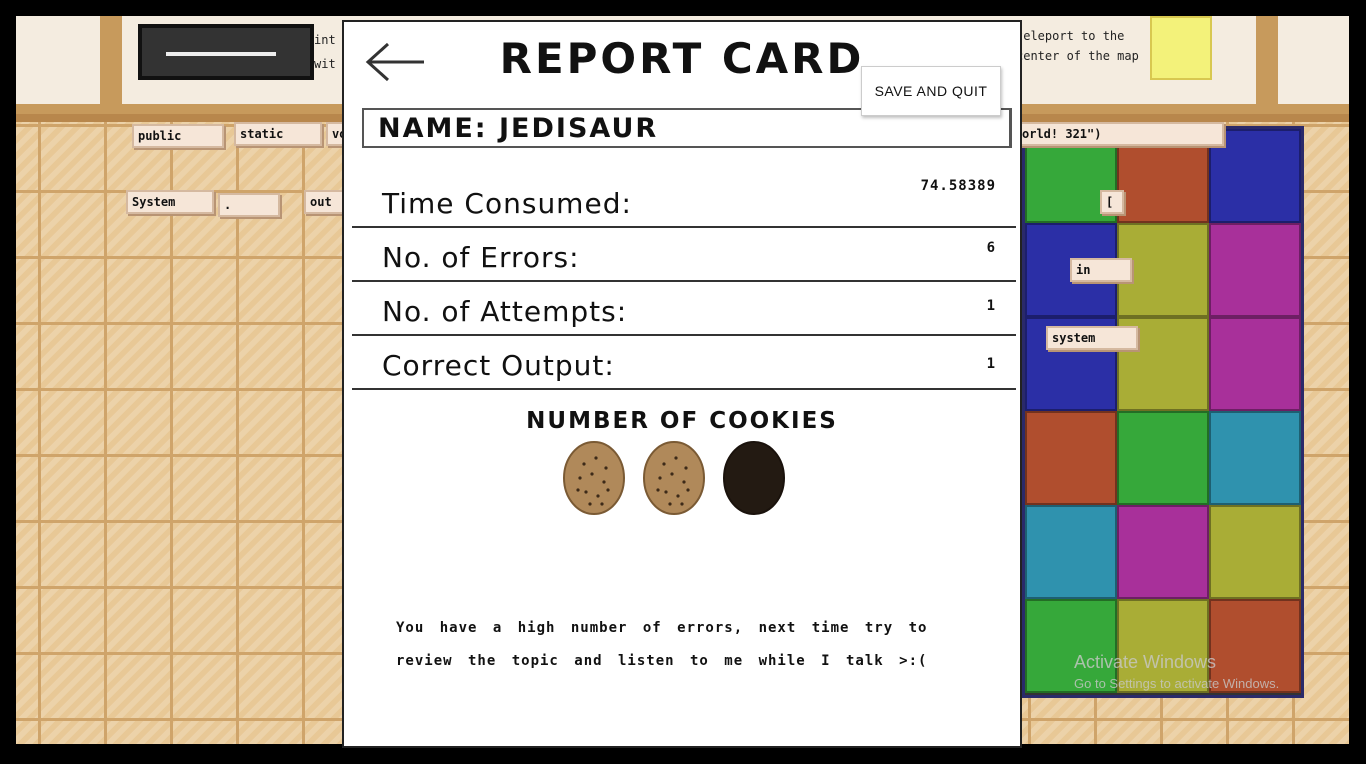 The image size is (1366, 764). I want to click on stat-label: Time Consumed:, so click(507, 203).